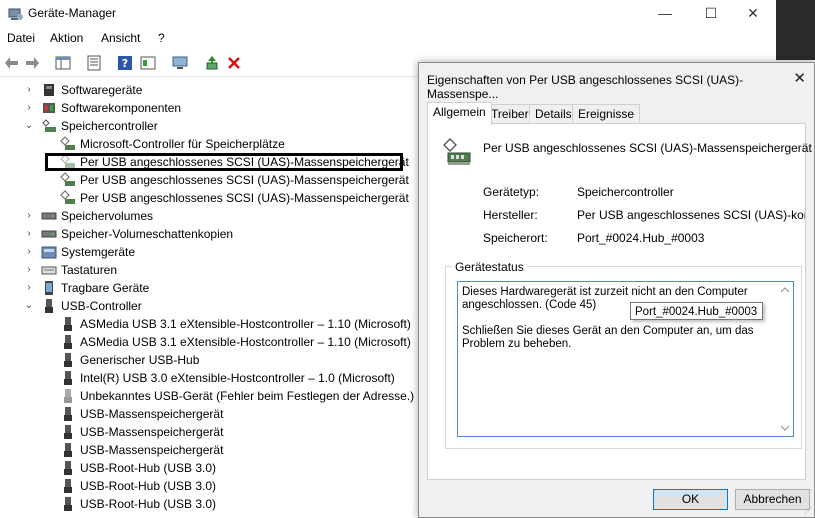 The image size is (815, 518). Describe the element at coordinates (180, 63) in the screenshot. I see `scan-hardware-icon` at that location.